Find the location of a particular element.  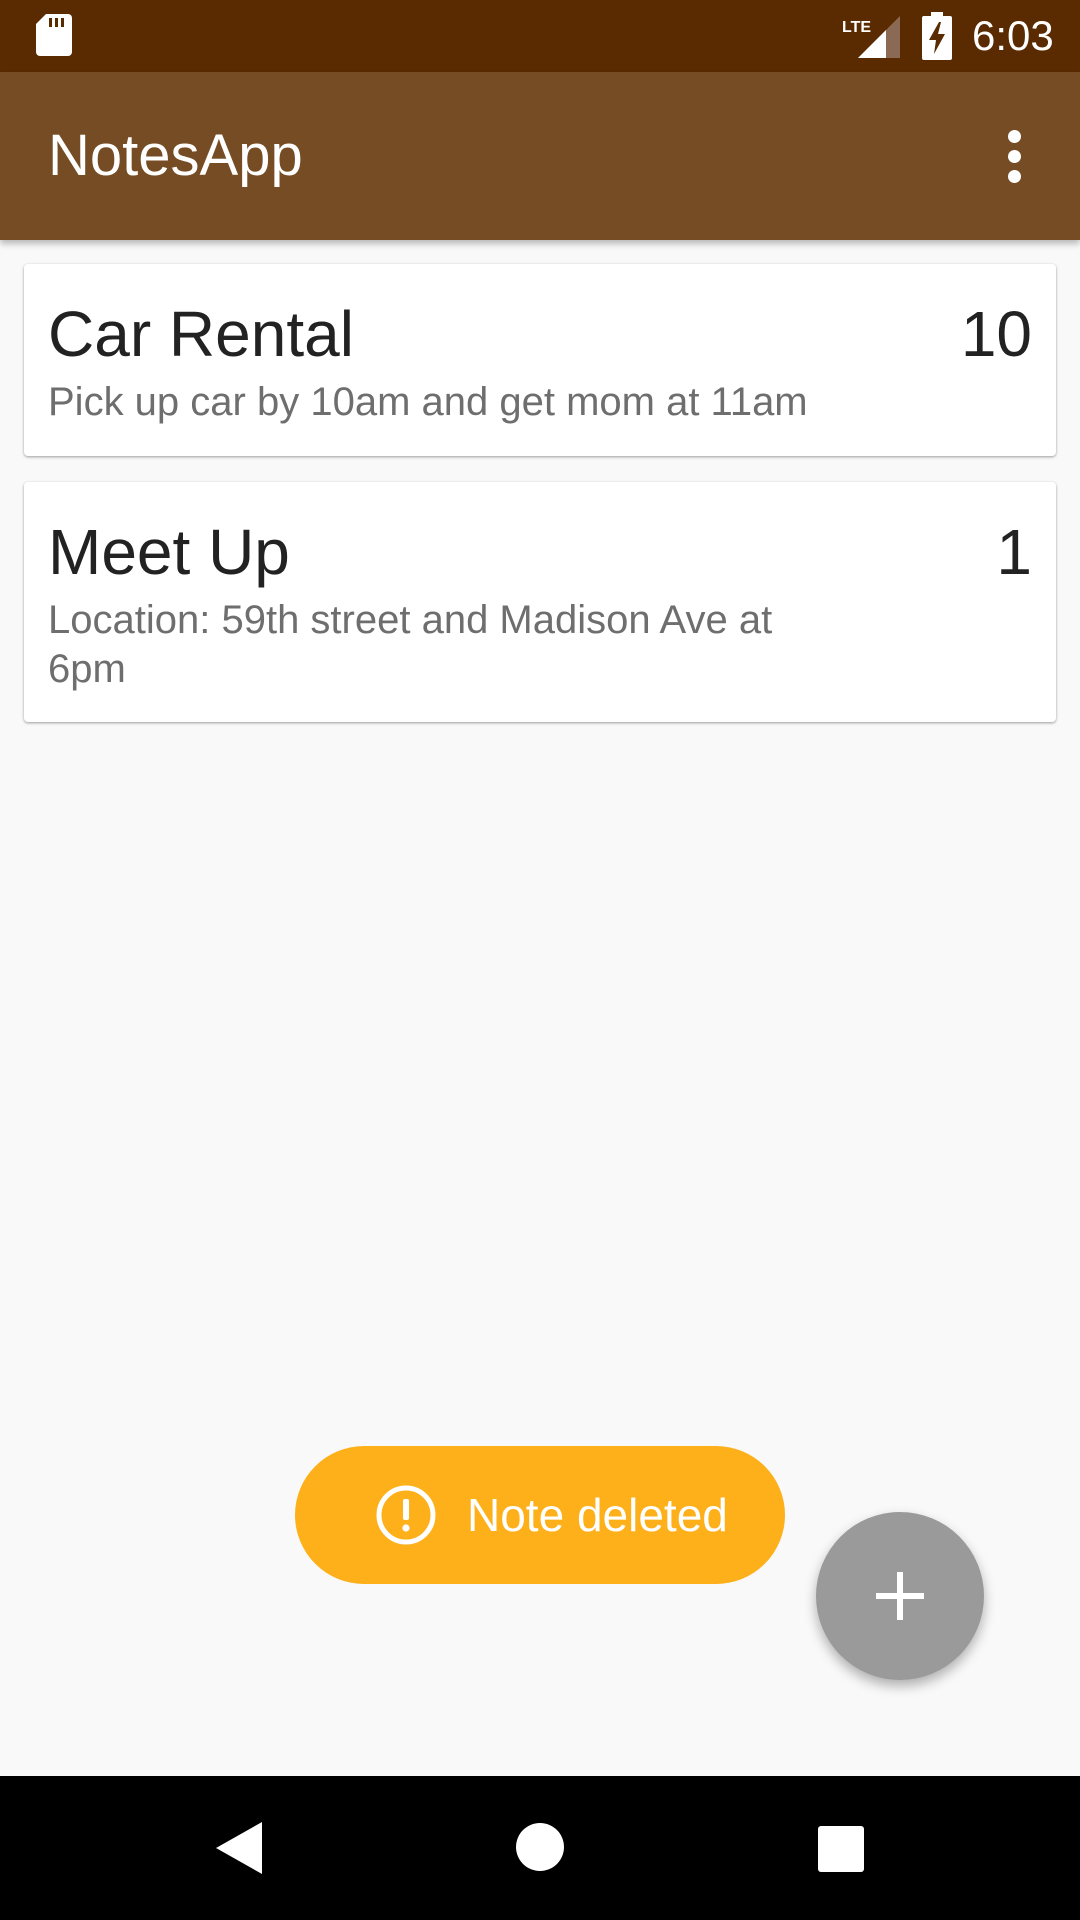

note-title: Car Rental is located at coordinates (201, 334).